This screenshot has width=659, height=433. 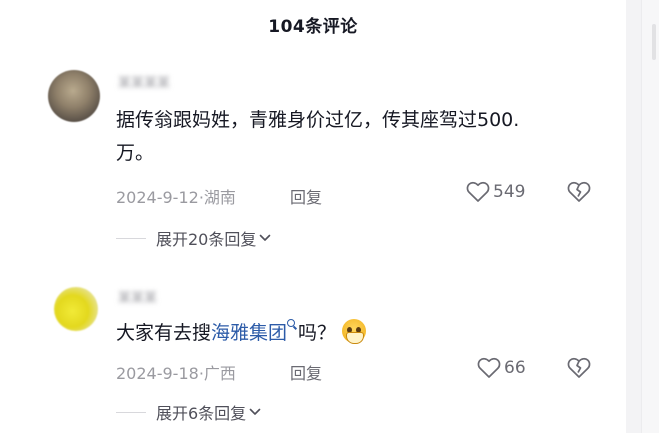 What do you see at coordinates (135, 153) in the screenshot?
I see `comment-text-line: 万。` at bounding box center [135, 153].